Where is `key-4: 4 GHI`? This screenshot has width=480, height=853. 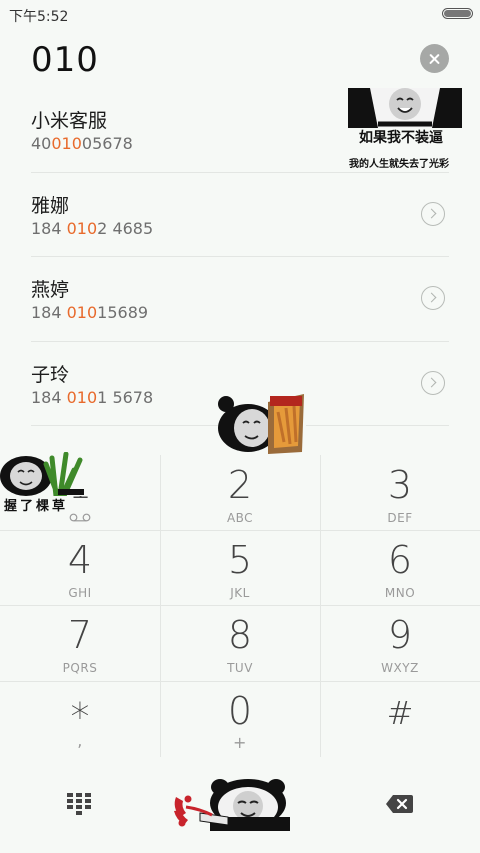 key-4: 4 GHI is located at coordinates (80, 568).